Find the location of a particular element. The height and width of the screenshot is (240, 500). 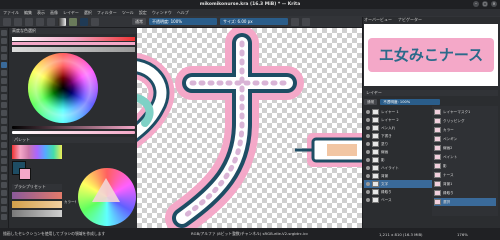

brush-tool-icon is located at coordinates (4, 65).